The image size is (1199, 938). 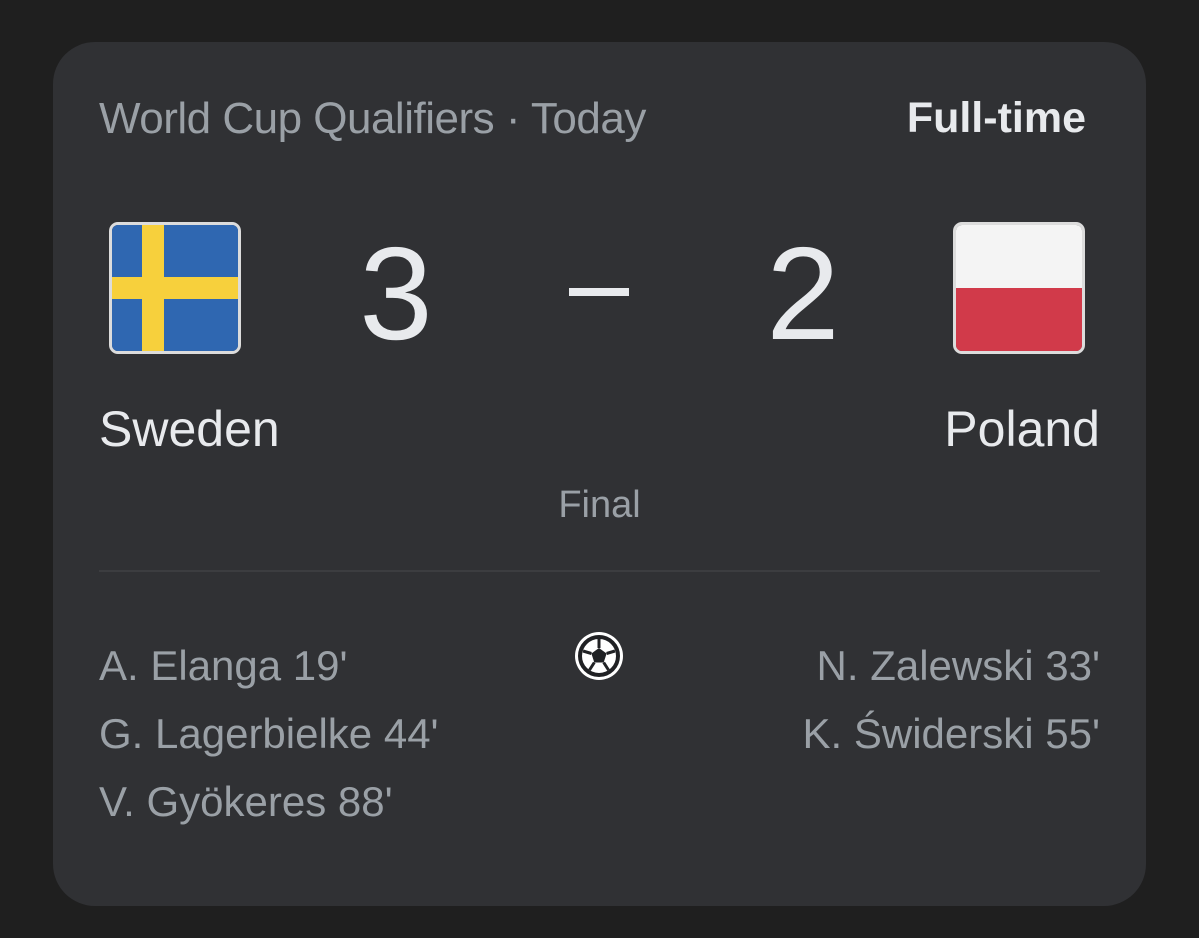 I want to click on divider, so click(x=599, y=571).